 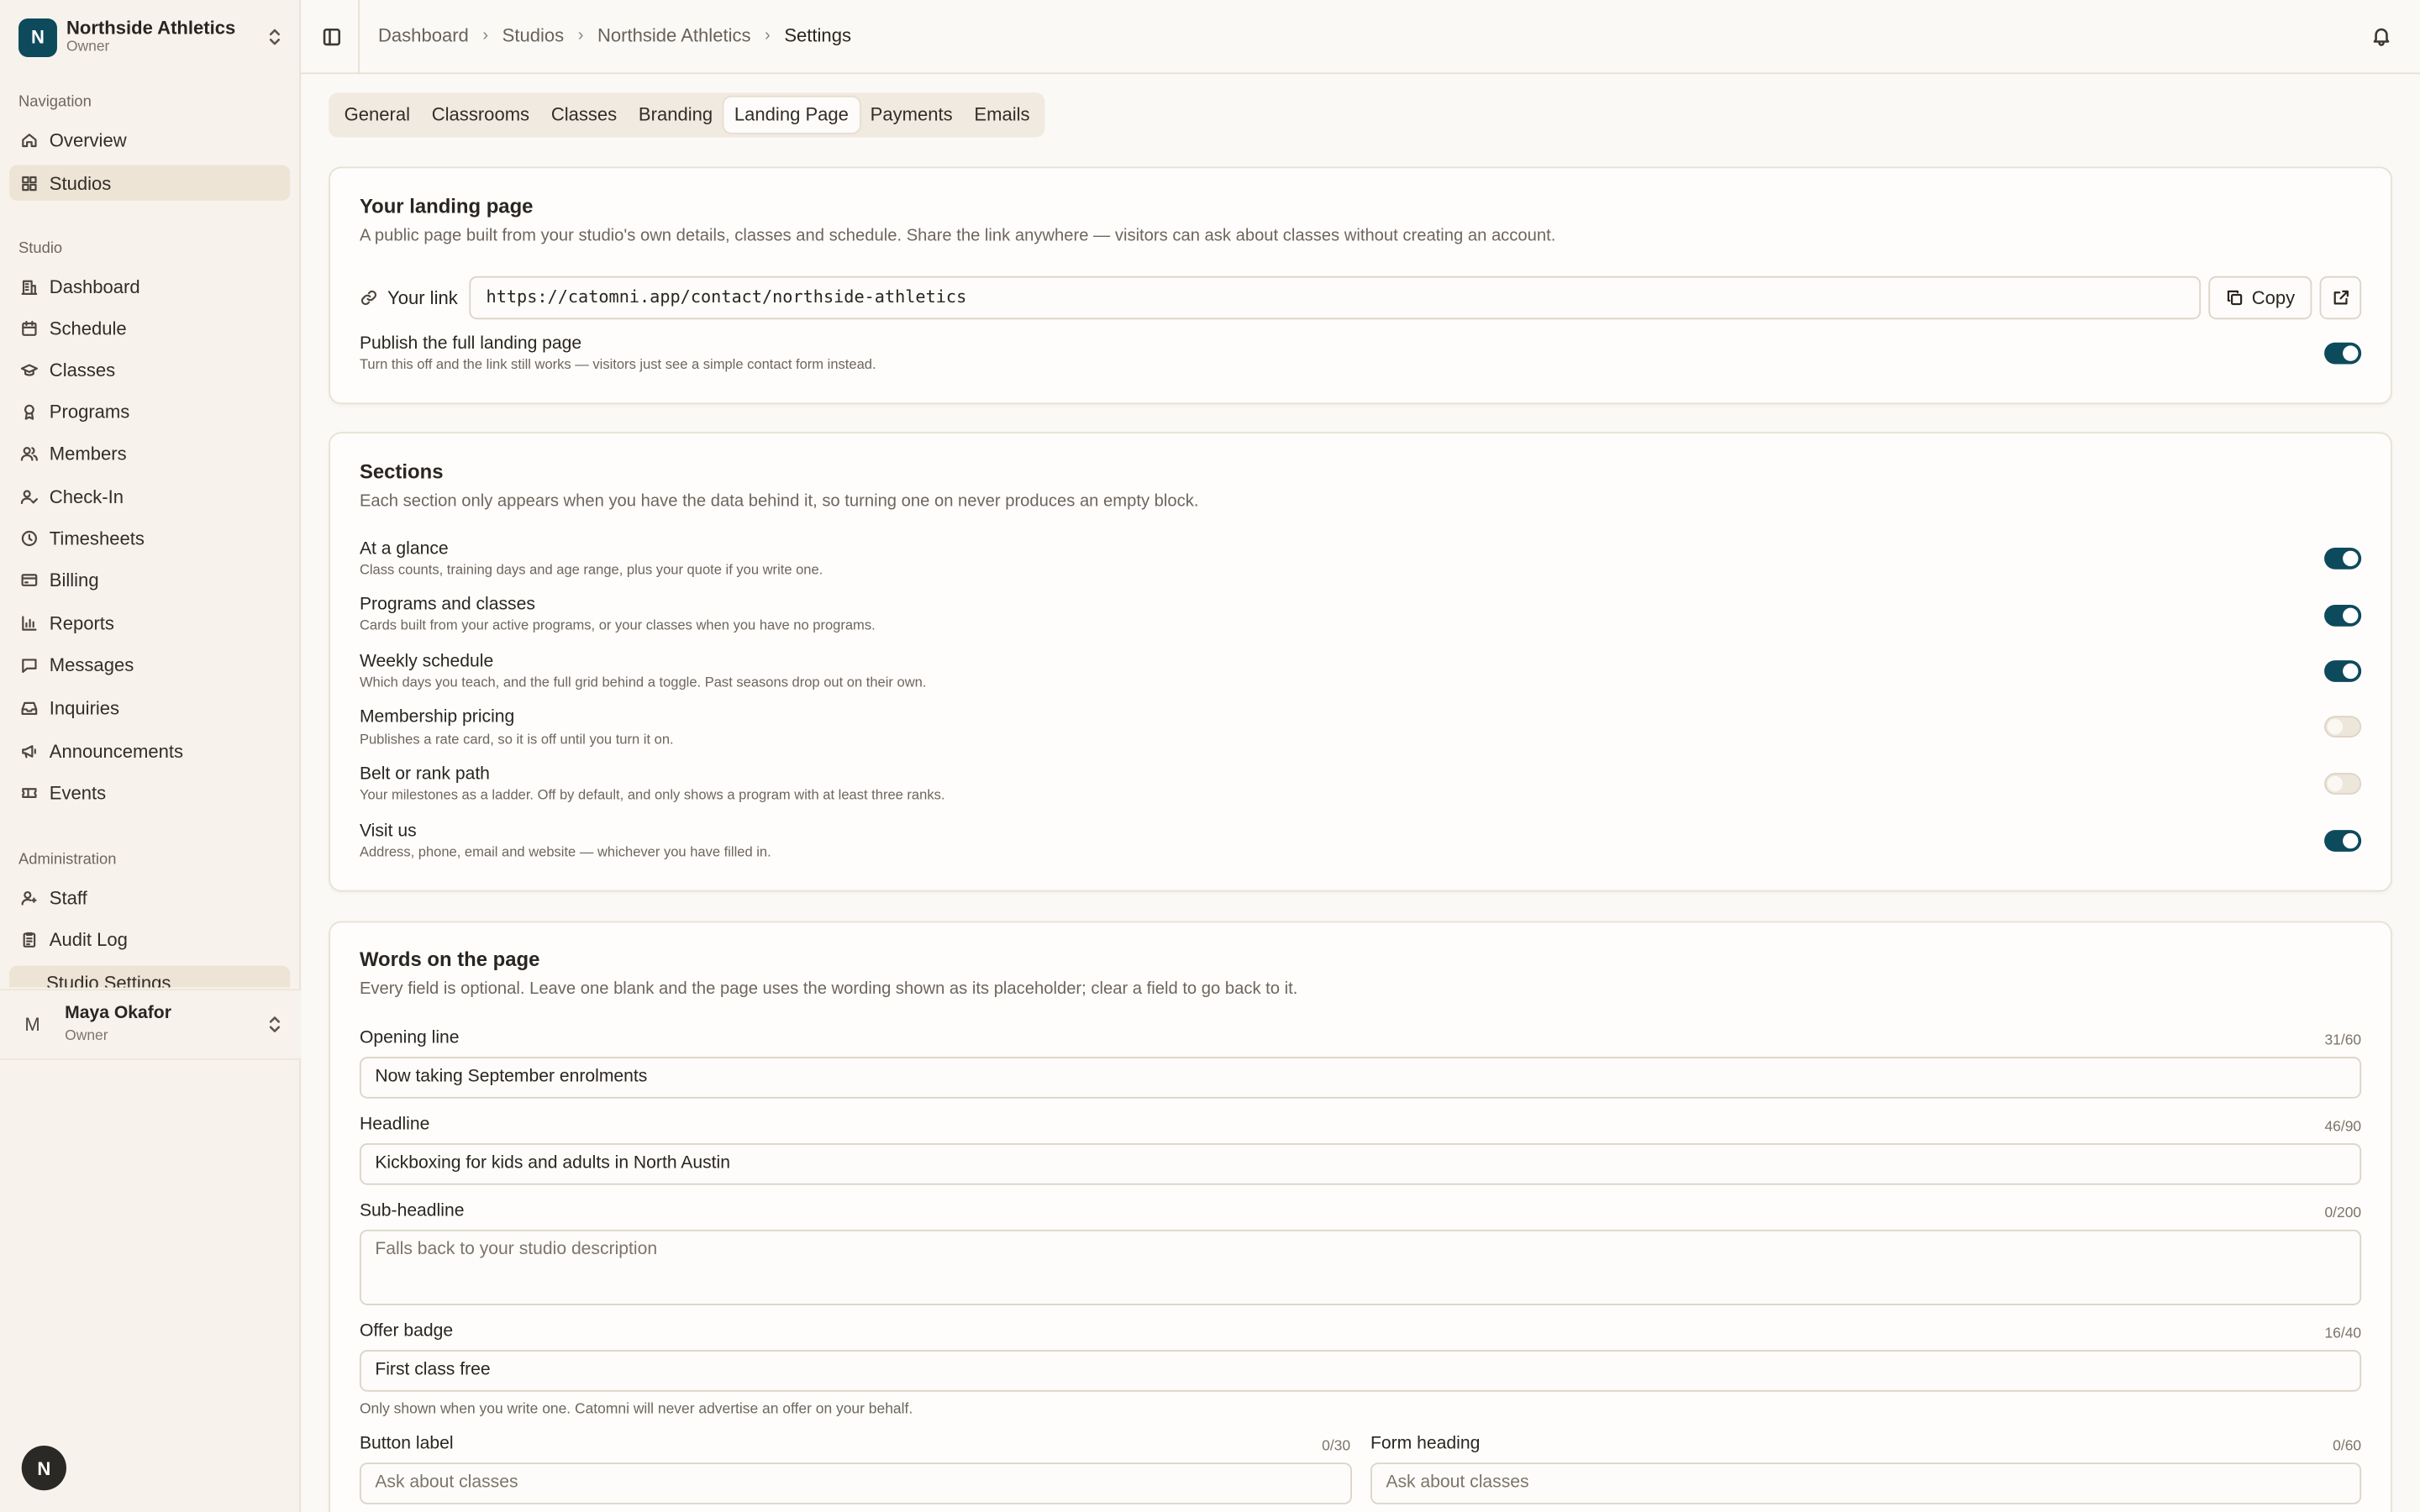 I want to click on org-role: Owner, so click(x=88, y=47).